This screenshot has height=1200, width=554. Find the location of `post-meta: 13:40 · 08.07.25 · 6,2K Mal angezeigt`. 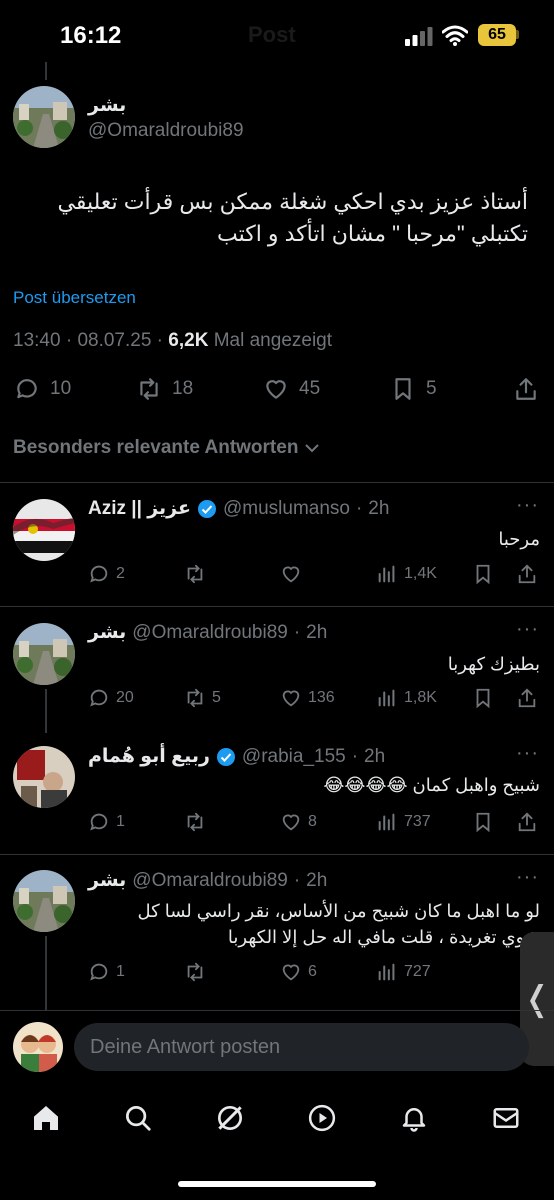

post-meta: 13:40 · 08.07.25 · 6,2K Mal angezeigt is located at coordinates (173, 340).